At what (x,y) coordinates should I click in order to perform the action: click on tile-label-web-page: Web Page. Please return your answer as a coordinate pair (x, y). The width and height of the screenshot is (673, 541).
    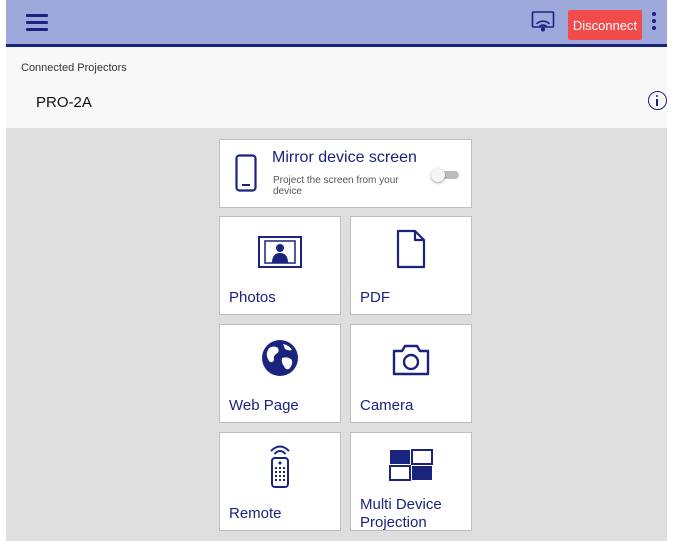
    Looking at the image, I should click on (264, 405).